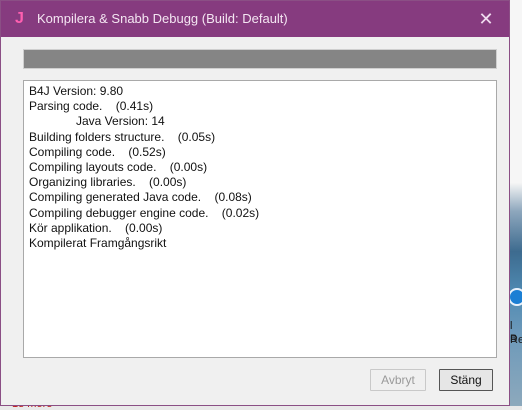 The width and height of the screenshot is (522, 410). Describe the element at coordinates (76, 91) in the screenshot. I see `log-line: B4J Version: 9.80` at that location.